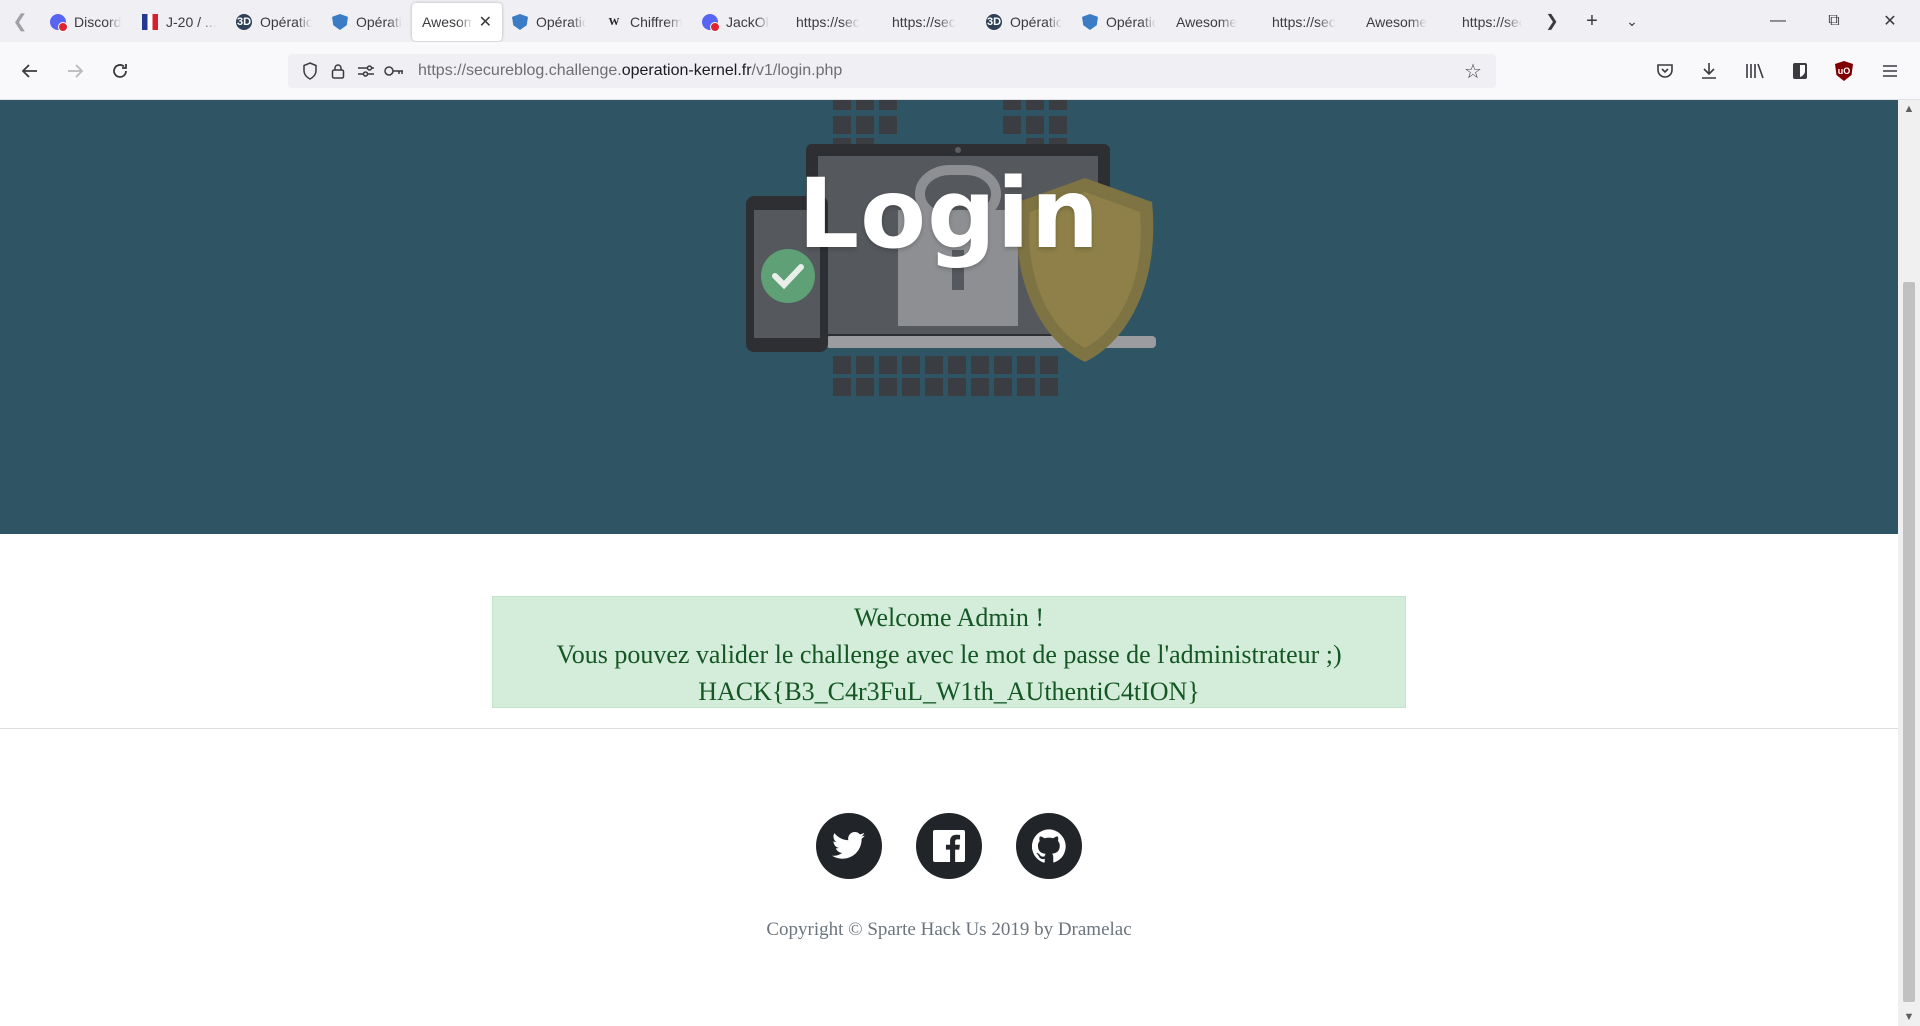  What do you see at coordinates (1755, 71) in the screenshot?
I see `library-icon` at bounding box center [1755, 71].